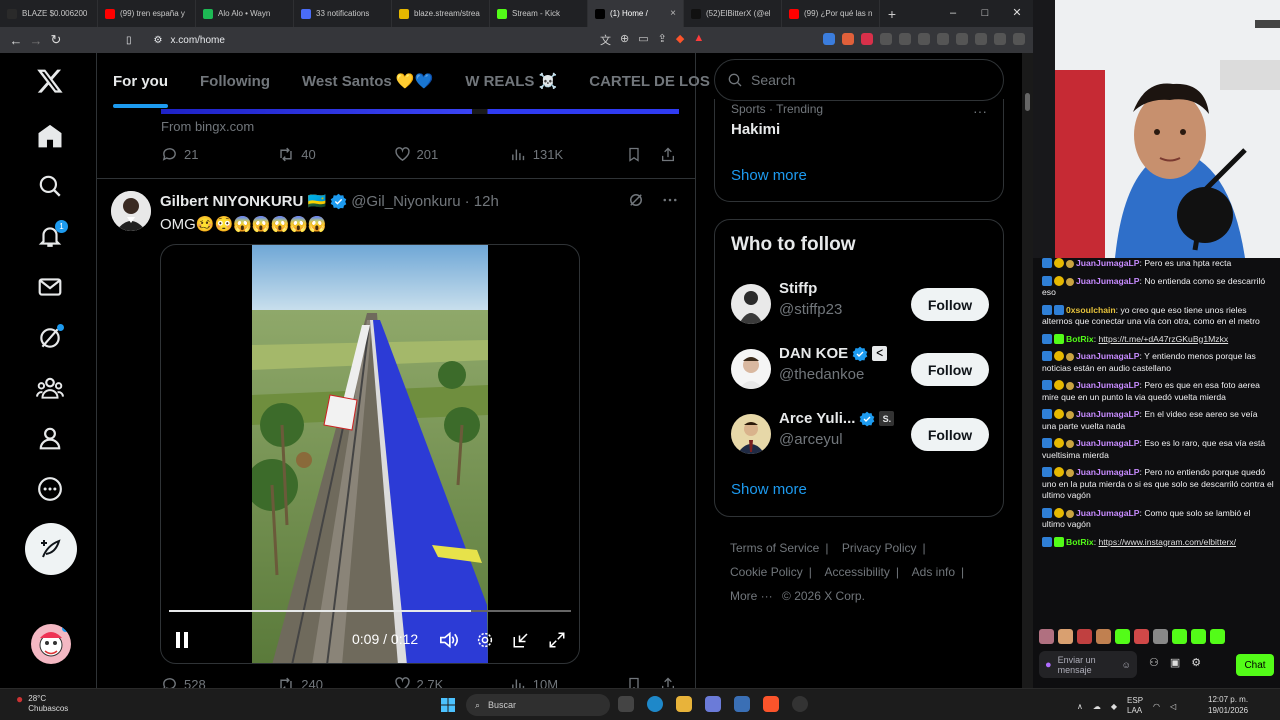 Image resolution: width=1280 pixels, height=720 pixels. What do you see at coordinates (798, 288) in the screenshot?
I see `suggestion-name: Stiffp` at bounding box center [798, 288].